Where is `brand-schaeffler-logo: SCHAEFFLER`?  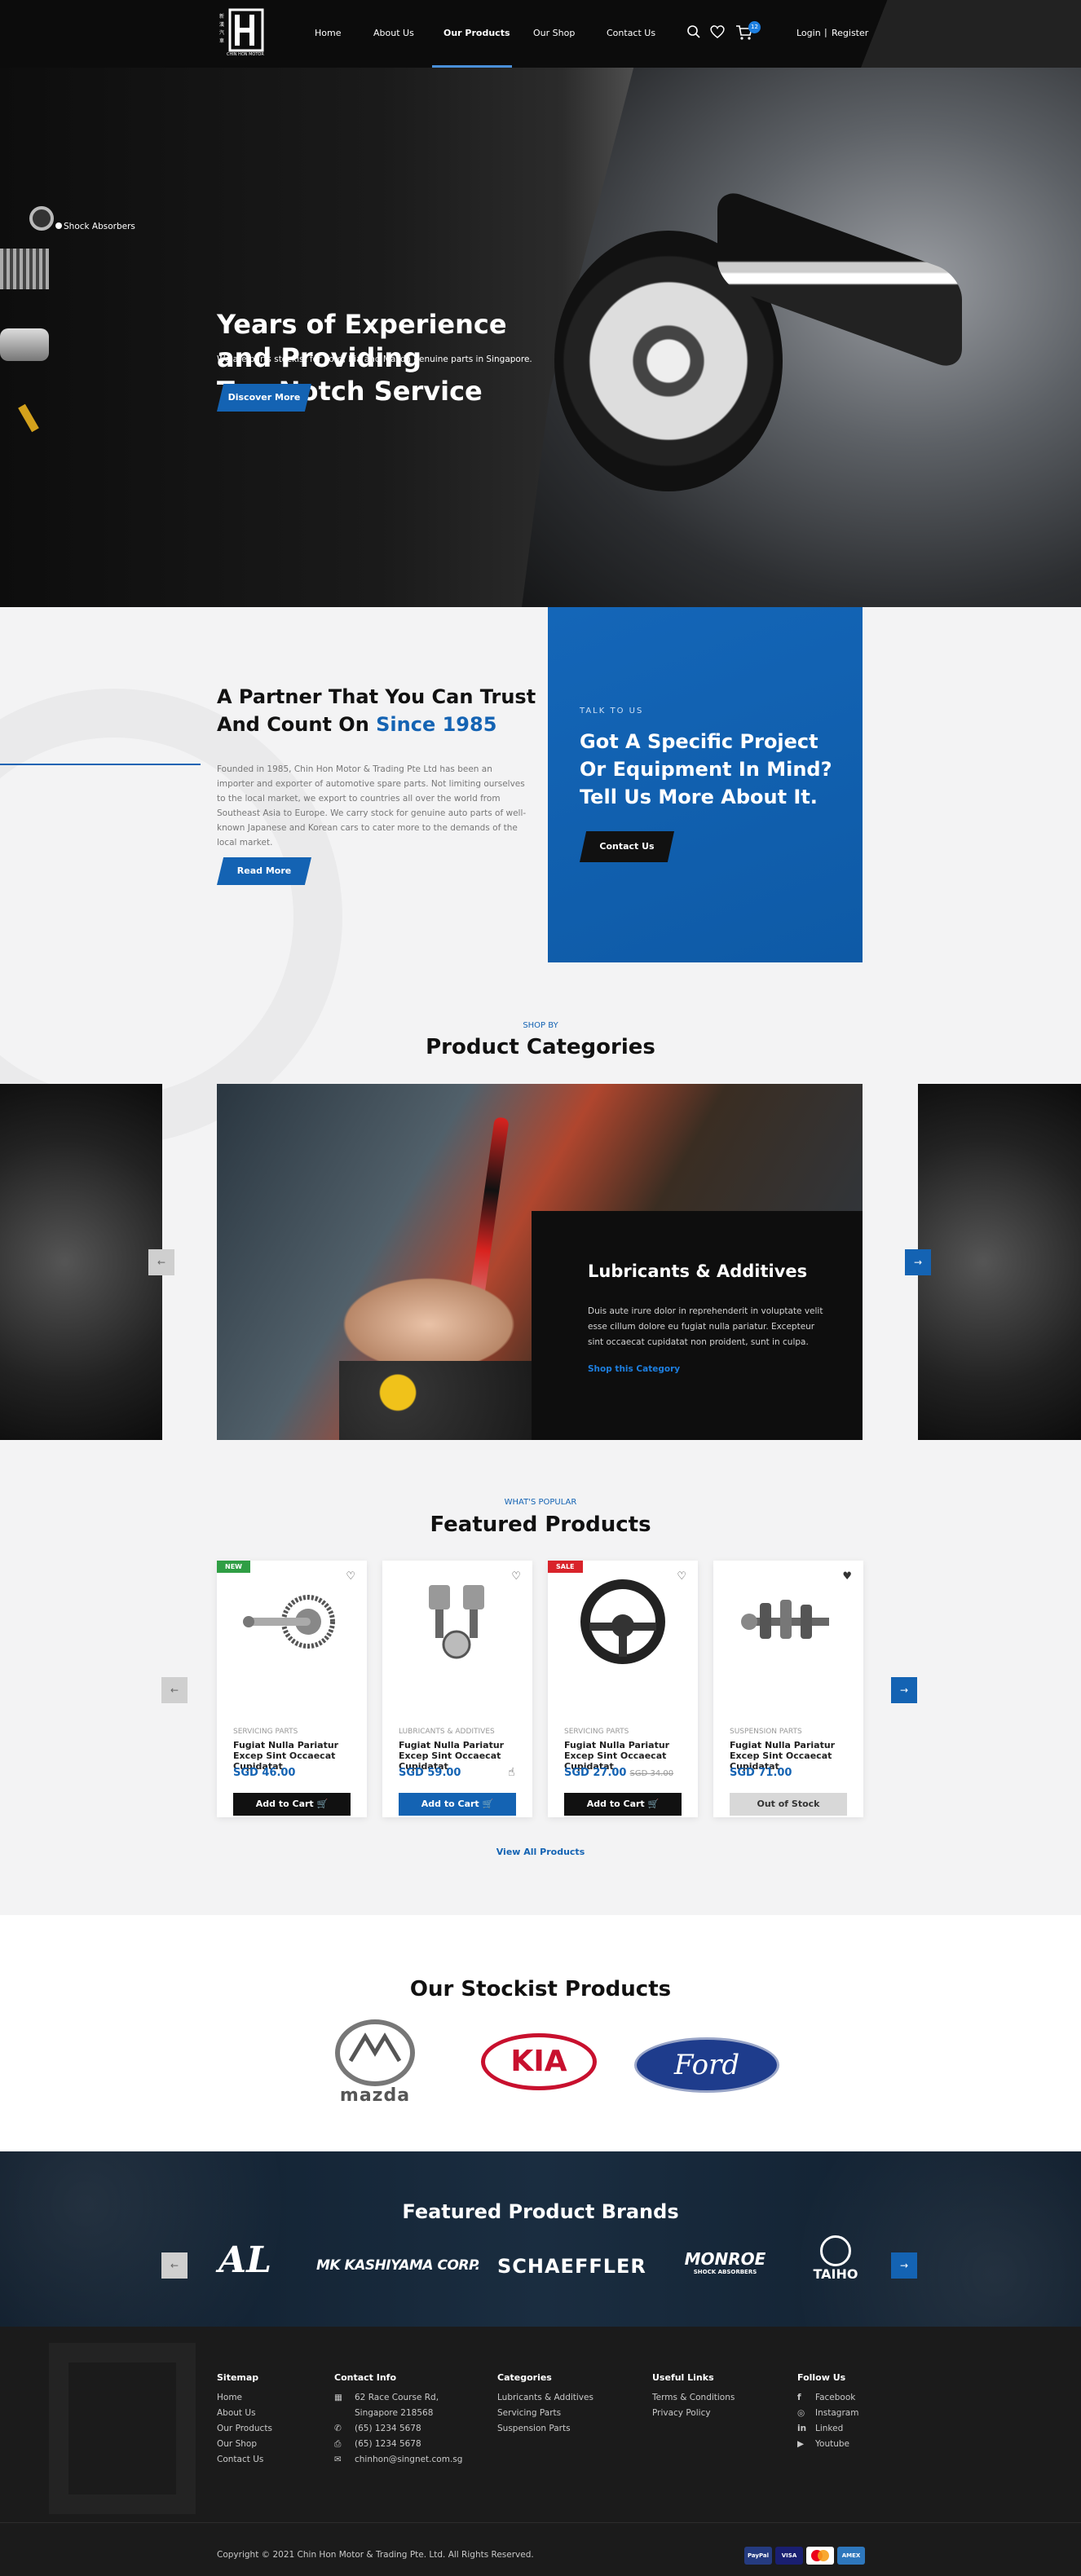
brand-schaeffler-logo: SCHAEFFLER is located at coordinates (571, 2266).